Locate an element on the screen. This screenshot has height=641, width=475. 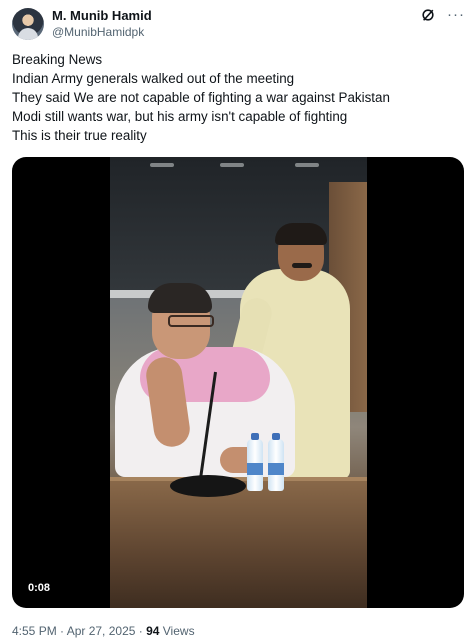
video-duration: 0:08 is located at coordinates (39, 588).